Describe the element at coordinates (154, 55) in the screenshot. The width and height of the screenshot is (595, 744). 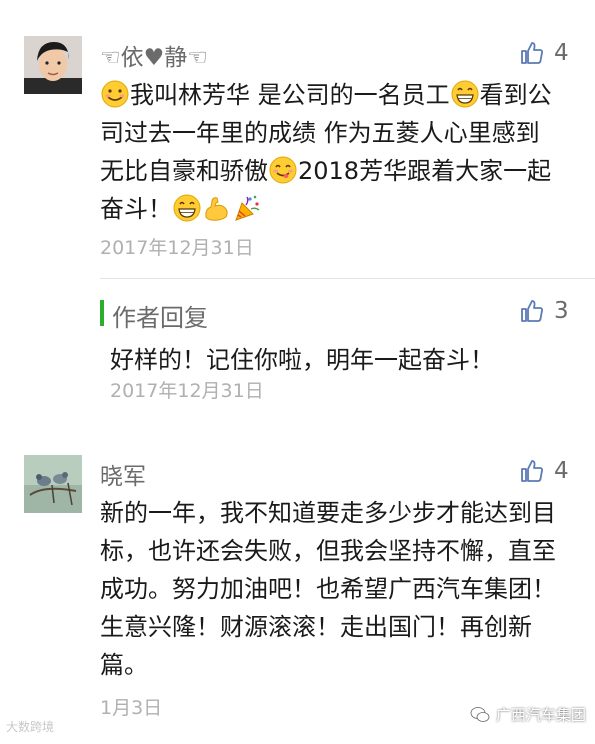
I see `commenter-name: ☜依♥静☜` at that location.